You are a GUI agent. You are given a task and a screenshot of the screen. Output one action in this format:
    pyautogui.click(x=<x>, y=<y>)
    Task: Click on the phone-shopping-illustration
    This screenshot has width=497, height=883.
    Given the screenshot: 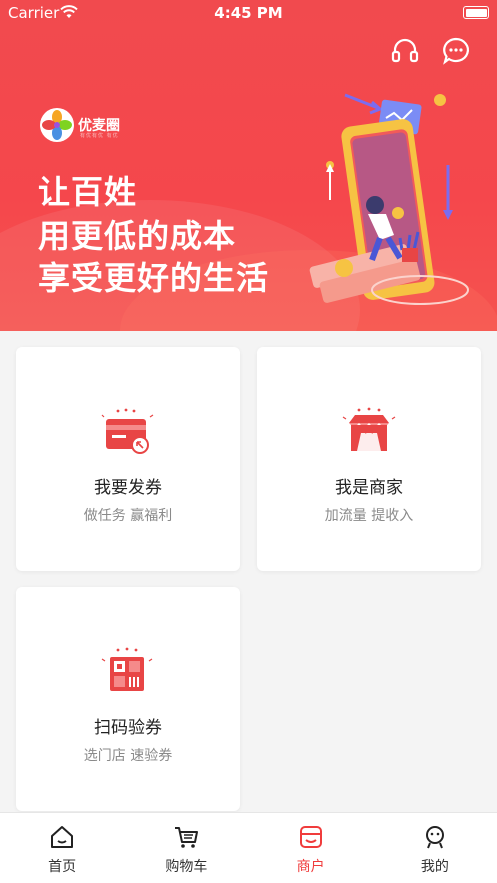 What is the action you would take?
    pyautogui.click(x=389, y=199)
    